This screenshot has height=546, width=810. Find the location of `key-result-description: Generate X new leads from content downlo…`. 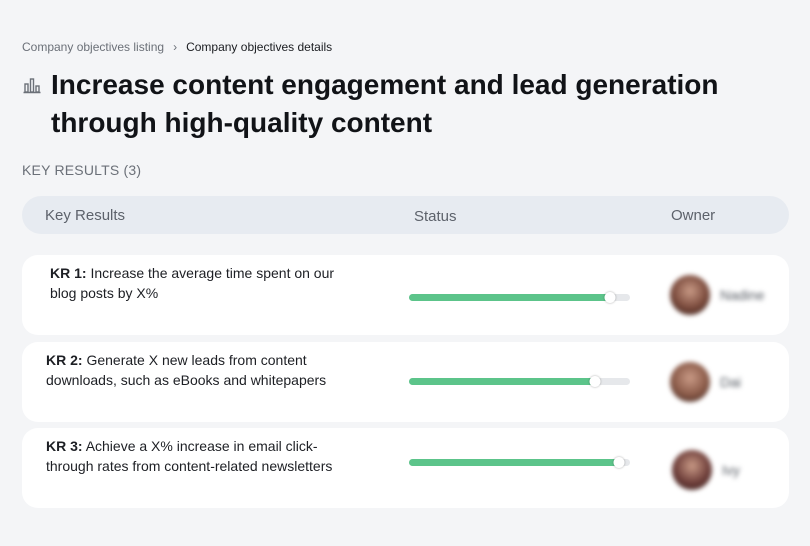

key-result-description: Generate X new leads from content downlo… is located at coordinates (186, 370).